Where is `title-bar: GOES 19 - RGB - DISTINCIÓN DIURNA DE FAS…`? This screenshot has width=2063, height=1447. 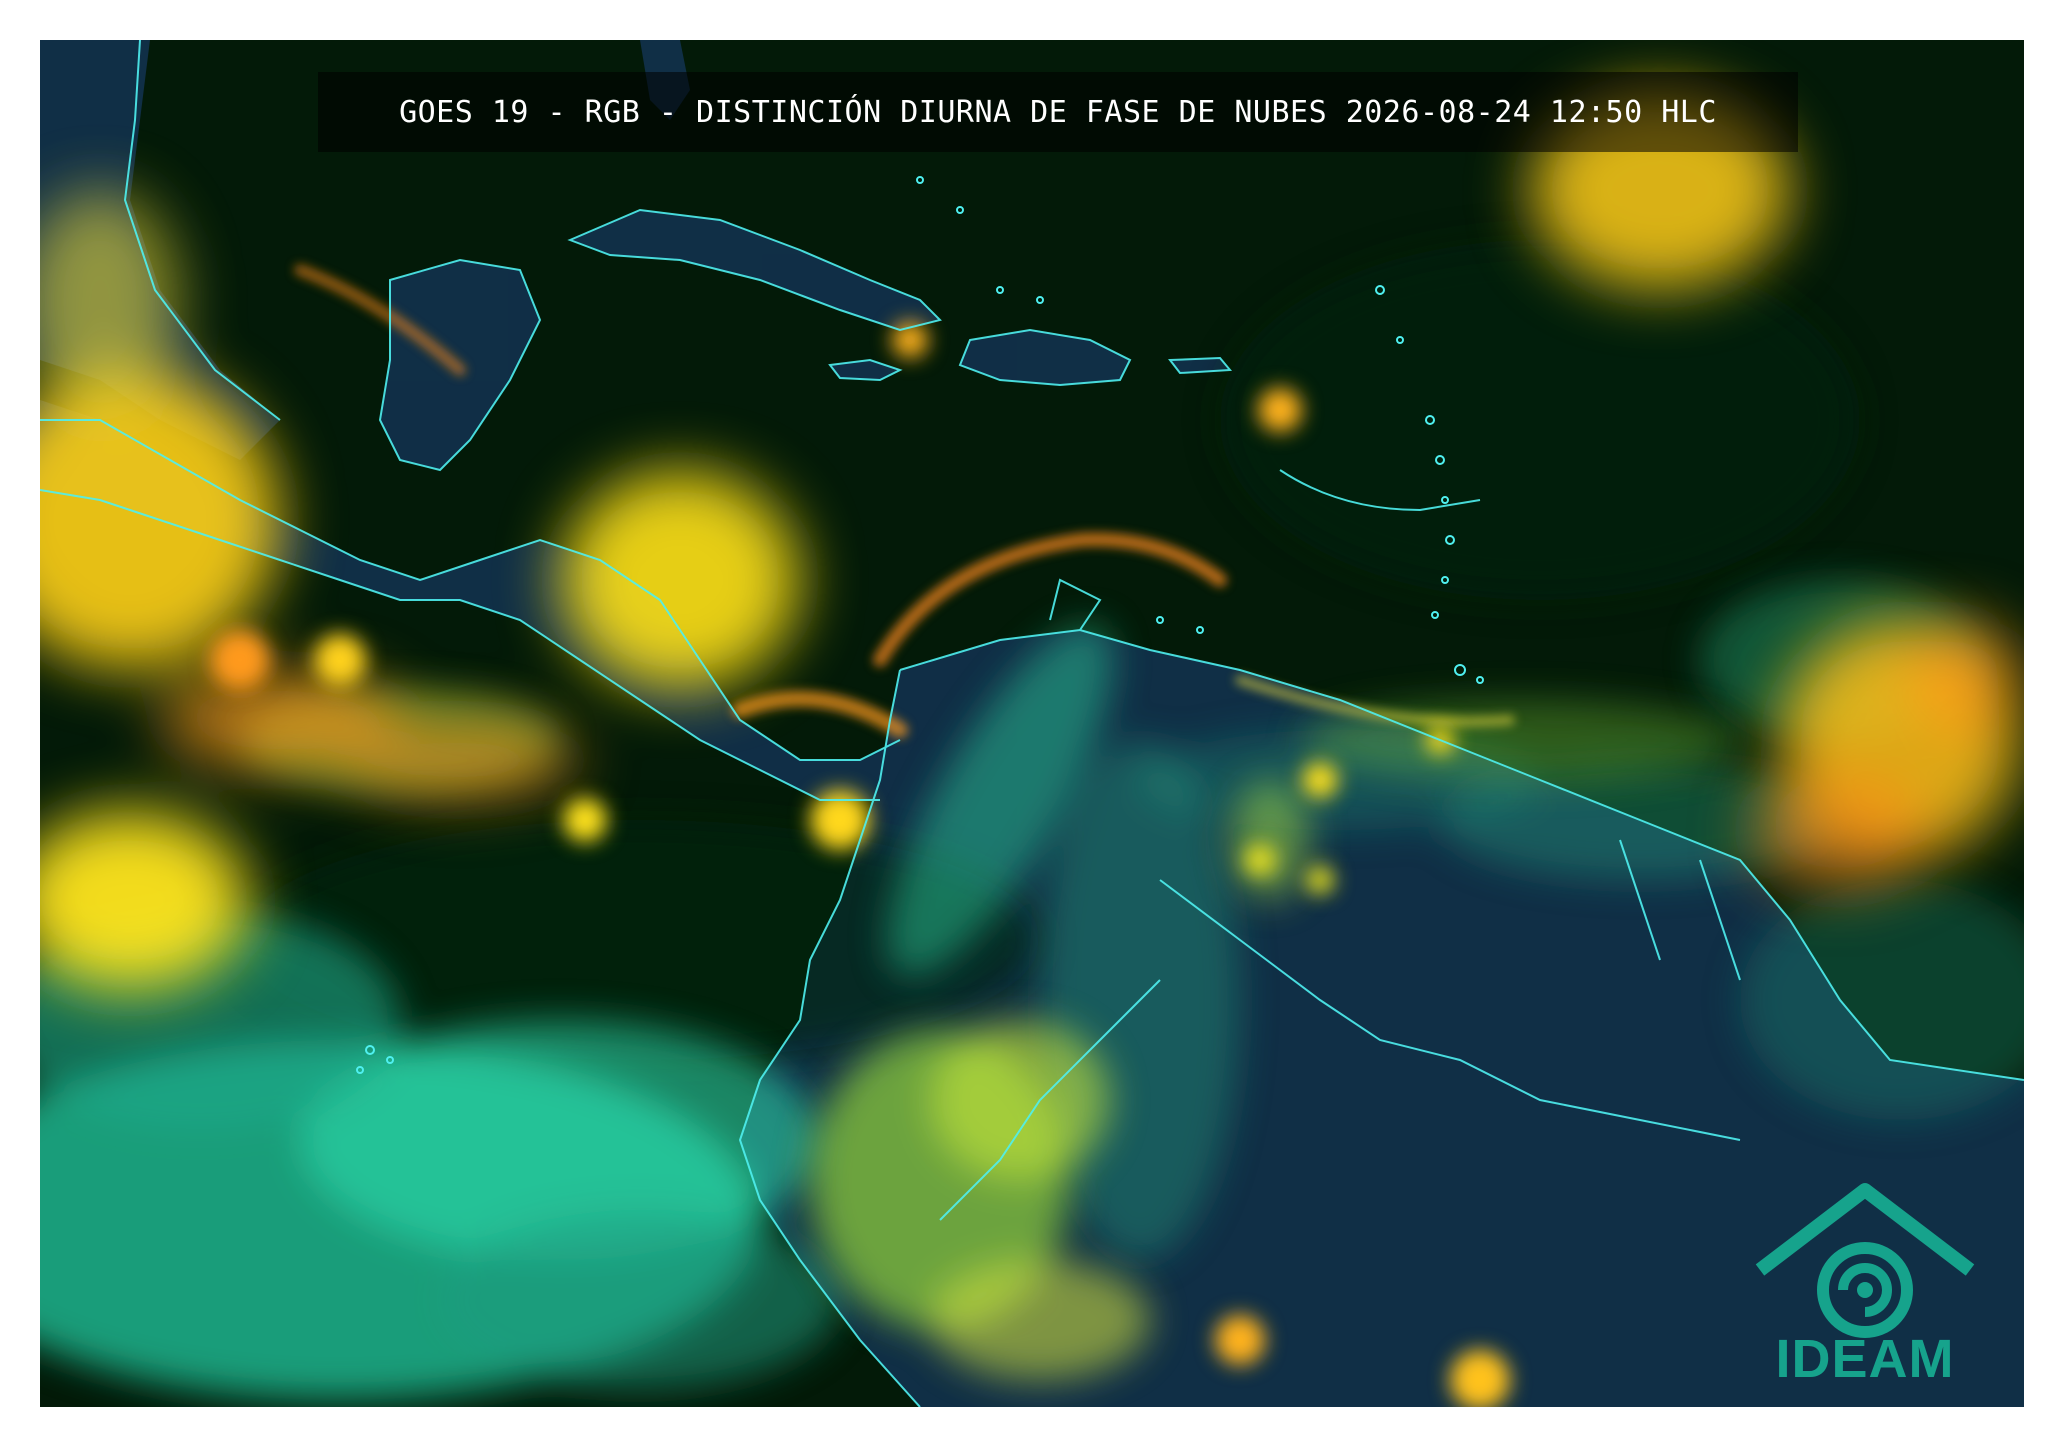 title-bar: GOES 19 - RGB - DISTINCIÓN DIURNA DE FAS… is located at coordinates (1058, 112).